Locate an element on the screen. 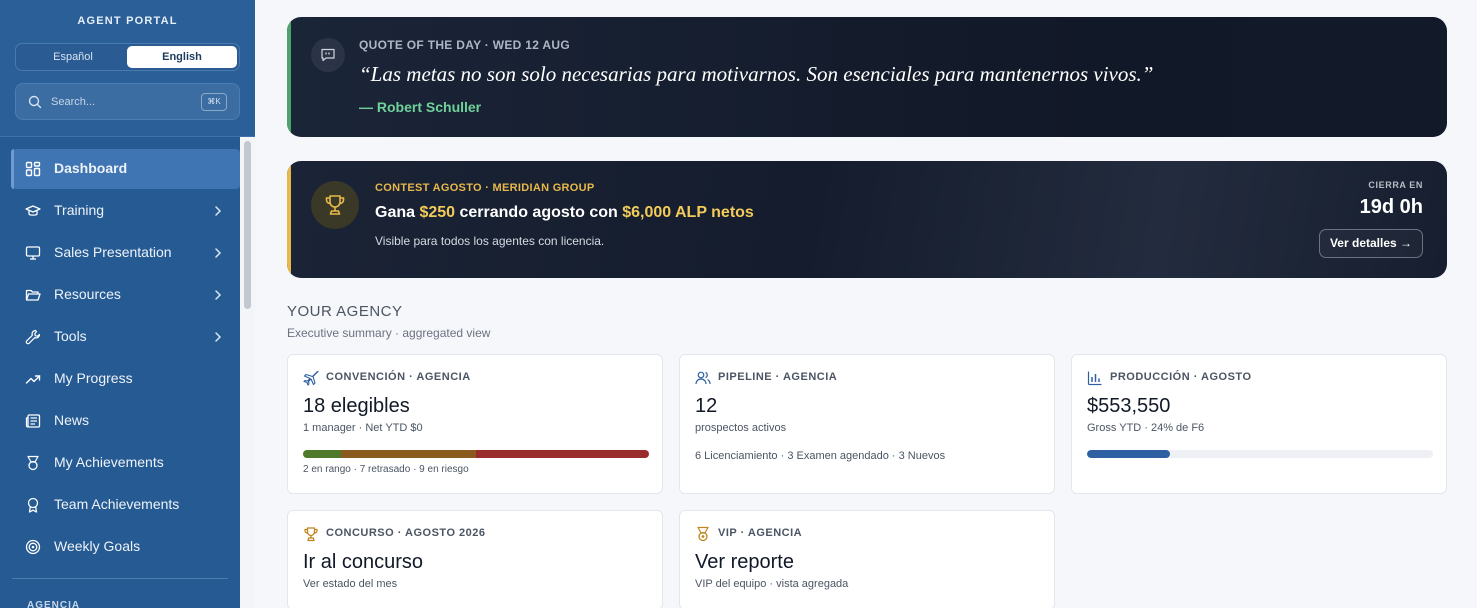  card-label: CONCURSO · AGOSTO 2026 is located at coordinates (406, 533).